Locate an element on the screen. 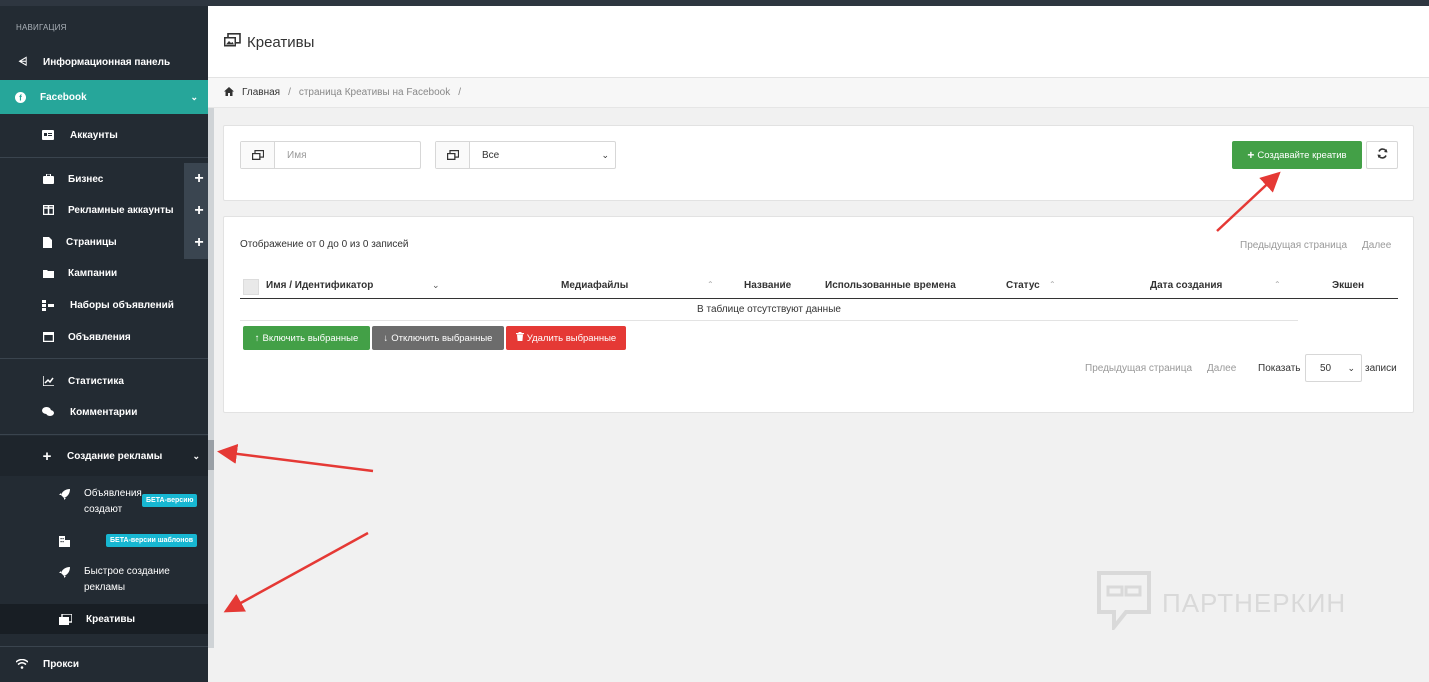 Image resolution: width=1429 pixels, height=682 pixels. plus-icon: + is located at coordinates (47, 456).